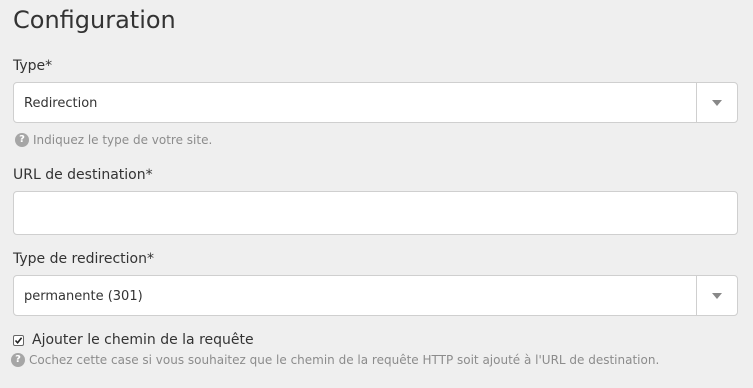  Describe the element at coordinates (123, 140) in the screenshot. I see `type-help-text: Indiquez le type de votre site.` at that location.